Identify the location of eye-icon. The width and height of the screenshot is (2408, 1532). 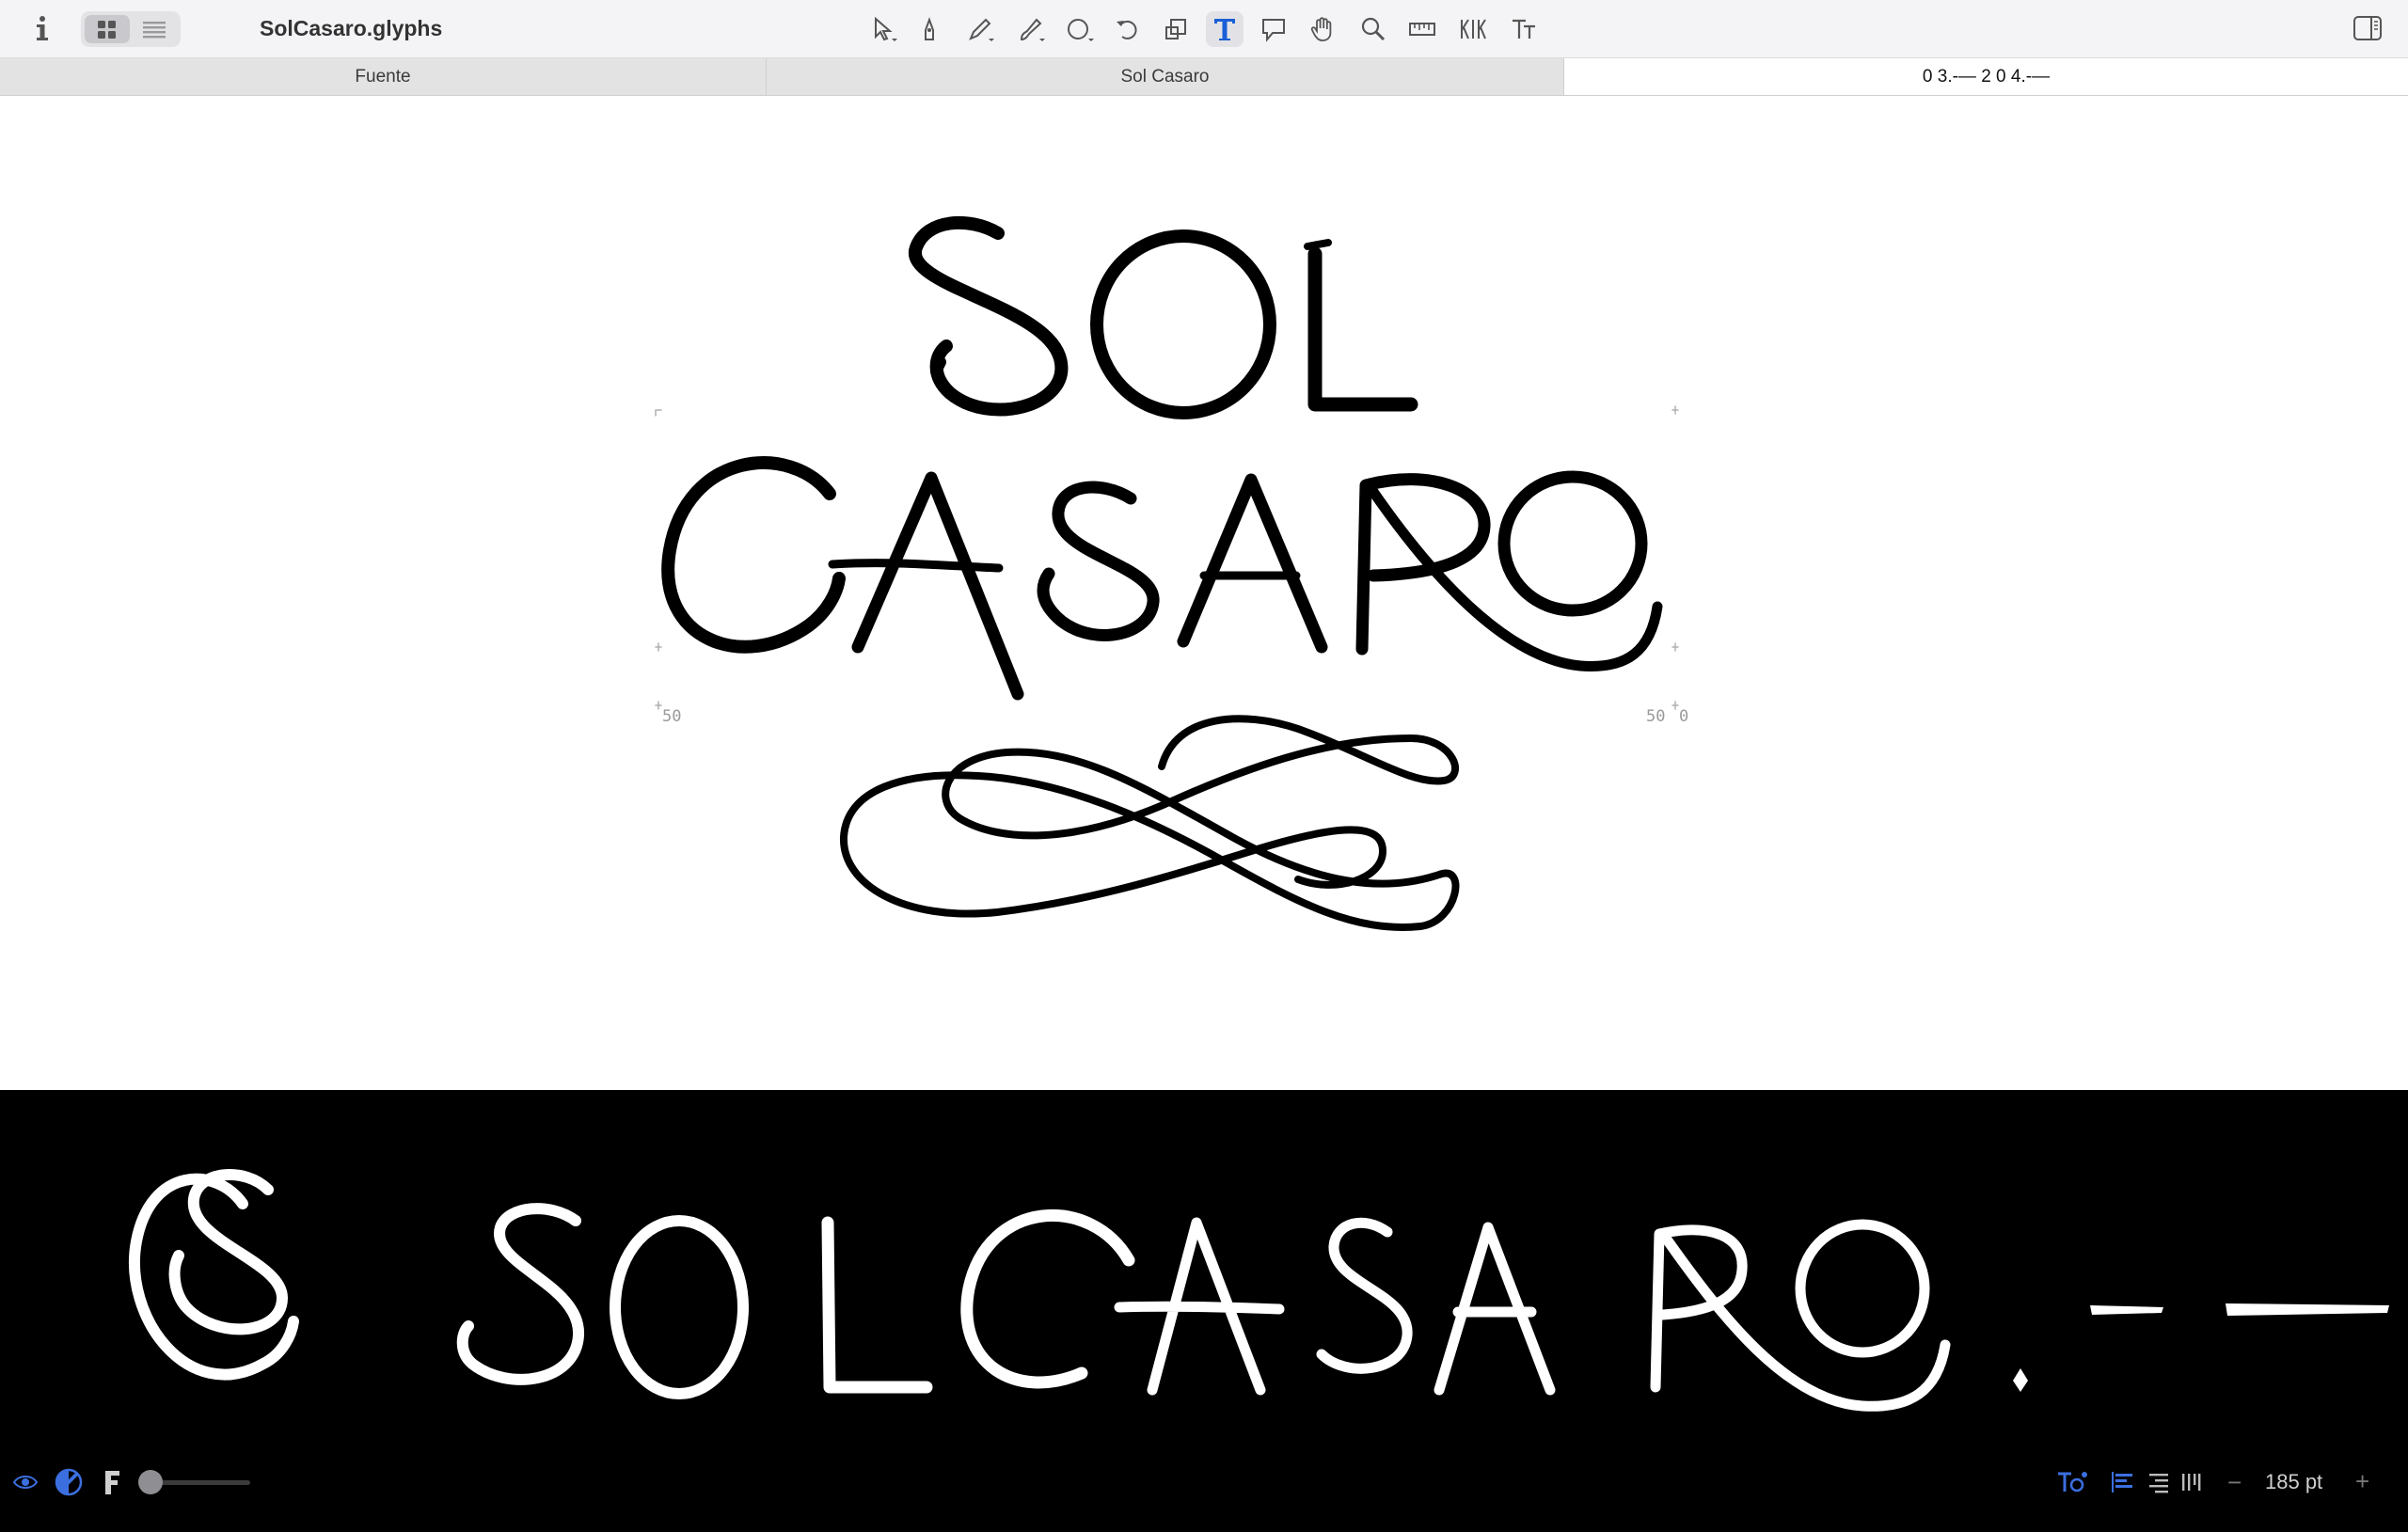
(26, 1484).